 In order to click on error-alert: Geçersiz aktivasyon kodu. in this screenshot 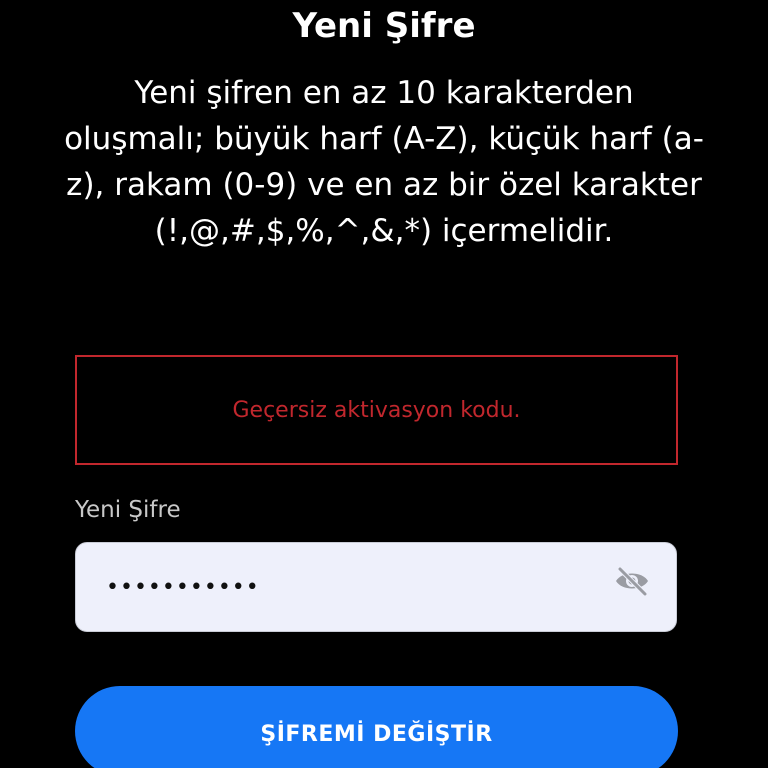, I will do `click(376, 410)`.